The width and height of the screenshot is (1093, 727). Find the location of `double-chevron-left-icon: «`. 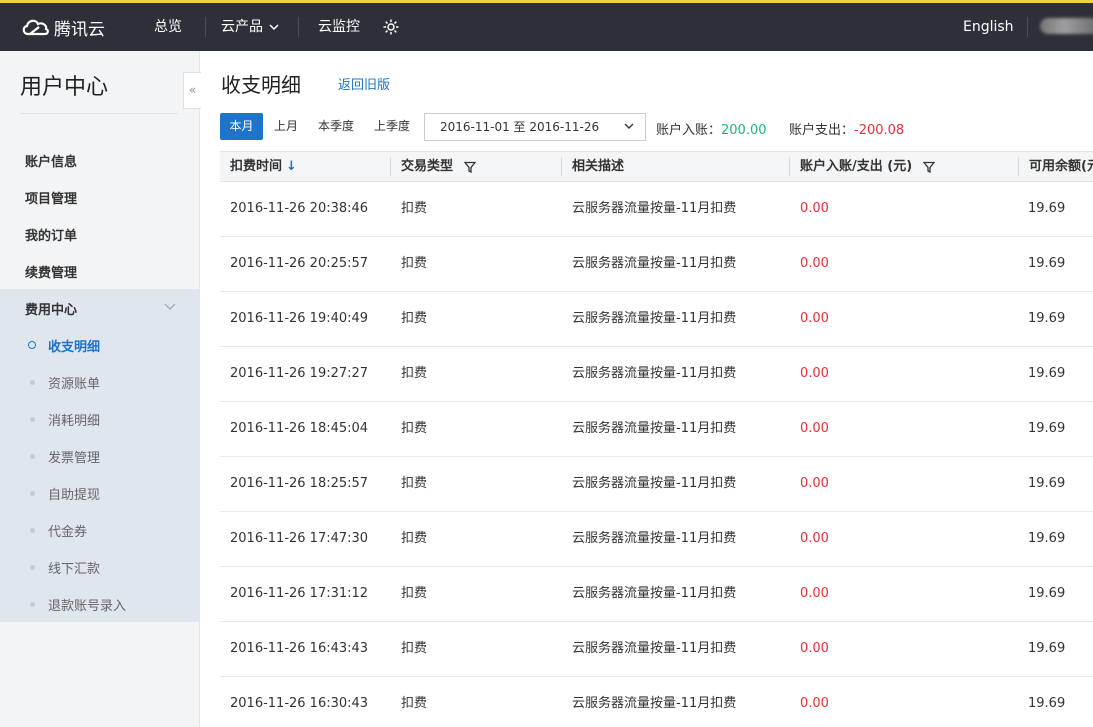

double-chevron-left-icon: « is located at coordinates (192, 90).